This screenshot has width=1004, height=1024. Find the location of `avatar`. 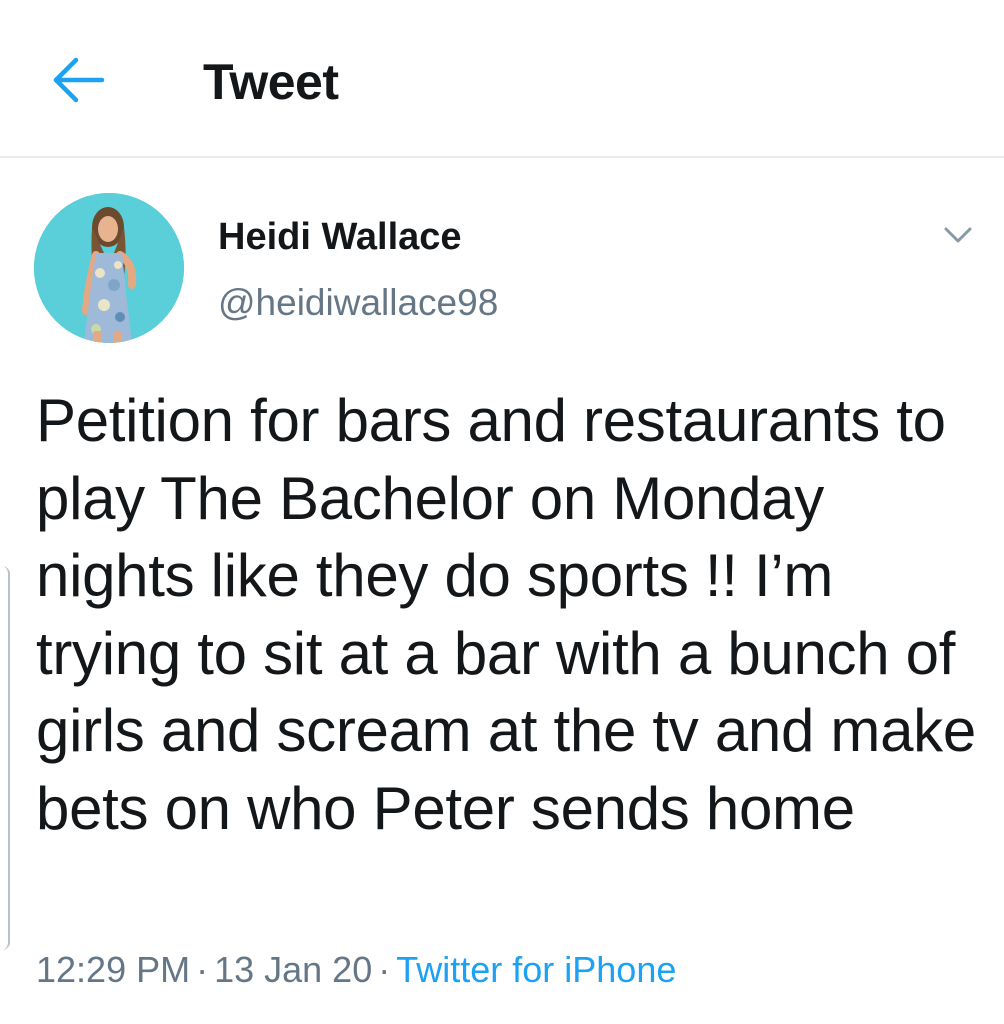

avatar is located at coordinates (109, 268).